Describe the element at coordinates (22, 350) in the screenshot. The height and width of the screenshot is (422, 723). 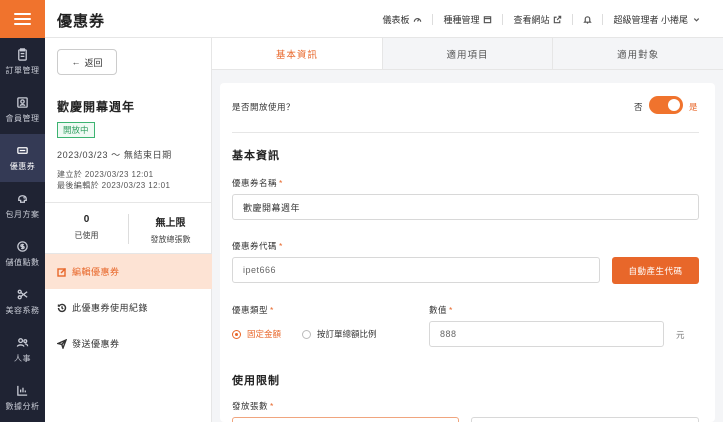
I see `sidebar-item-hr: 人事` at that location.